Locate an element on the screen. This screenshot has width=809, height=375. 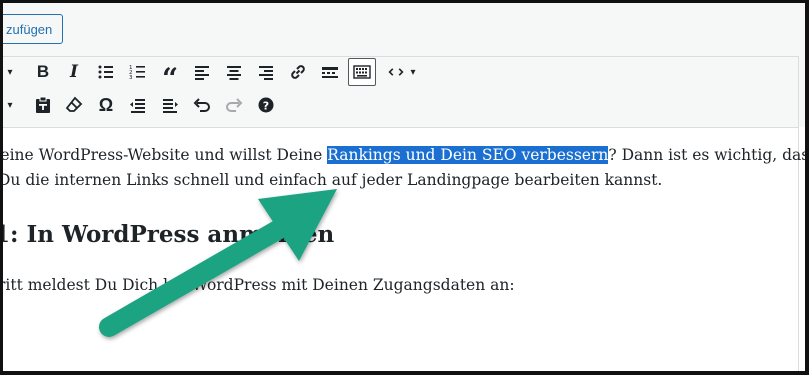
redo-icon is located at coordinates (234, 105).